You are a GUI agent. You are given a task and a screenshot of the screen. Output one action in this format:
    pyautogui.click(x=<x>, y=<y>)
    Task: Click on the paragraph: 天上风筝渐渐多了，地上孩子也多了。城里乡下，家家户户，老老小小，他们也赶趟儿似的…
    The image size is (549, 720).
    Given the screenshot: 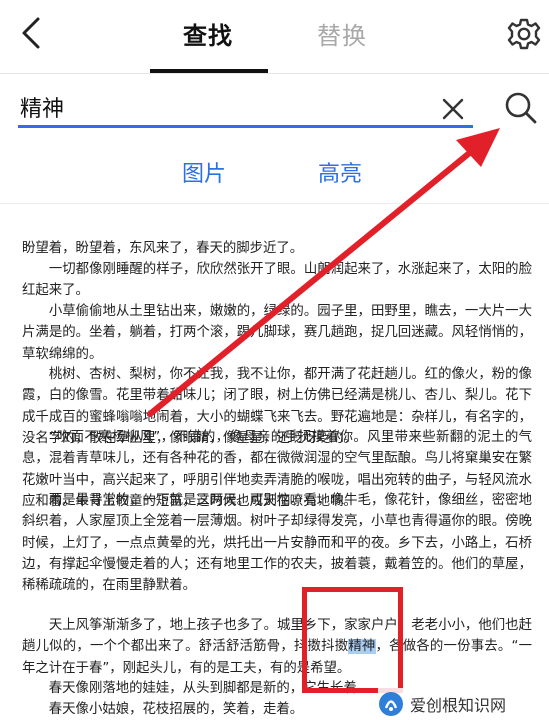 What is the action you would take?
    pyautogui.click(x=277, y=647)
    